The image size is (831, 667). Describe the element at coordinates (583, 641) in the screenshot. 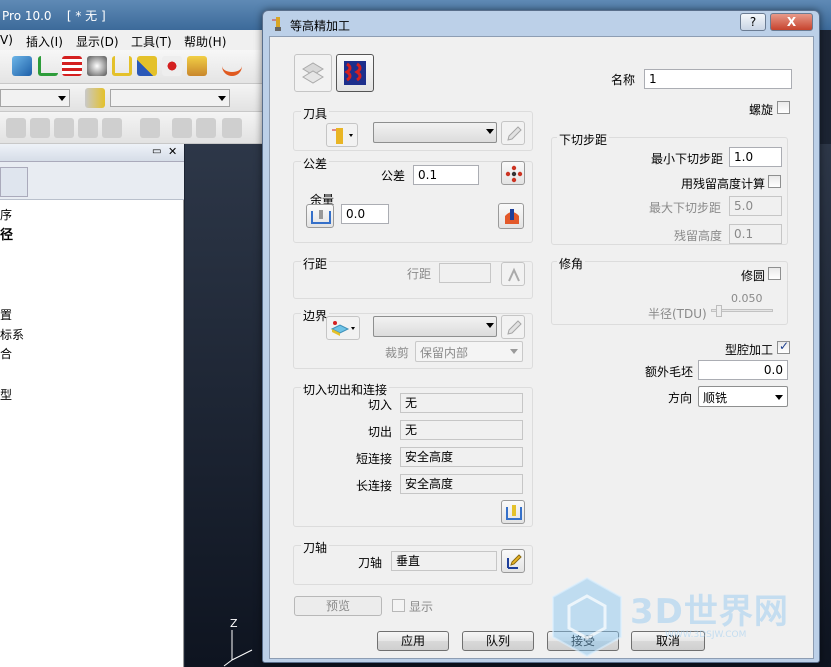

I see `accept-button: 接受` at that location.